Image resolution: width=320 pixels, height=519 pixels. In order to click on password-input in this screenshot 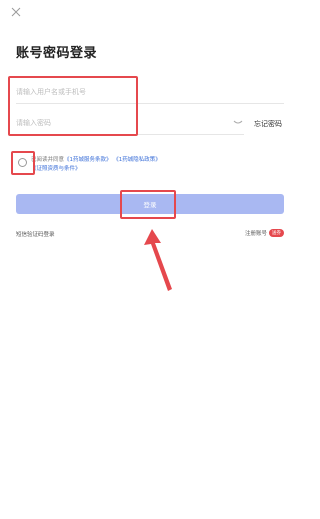, I will do `click(130, 122)`.